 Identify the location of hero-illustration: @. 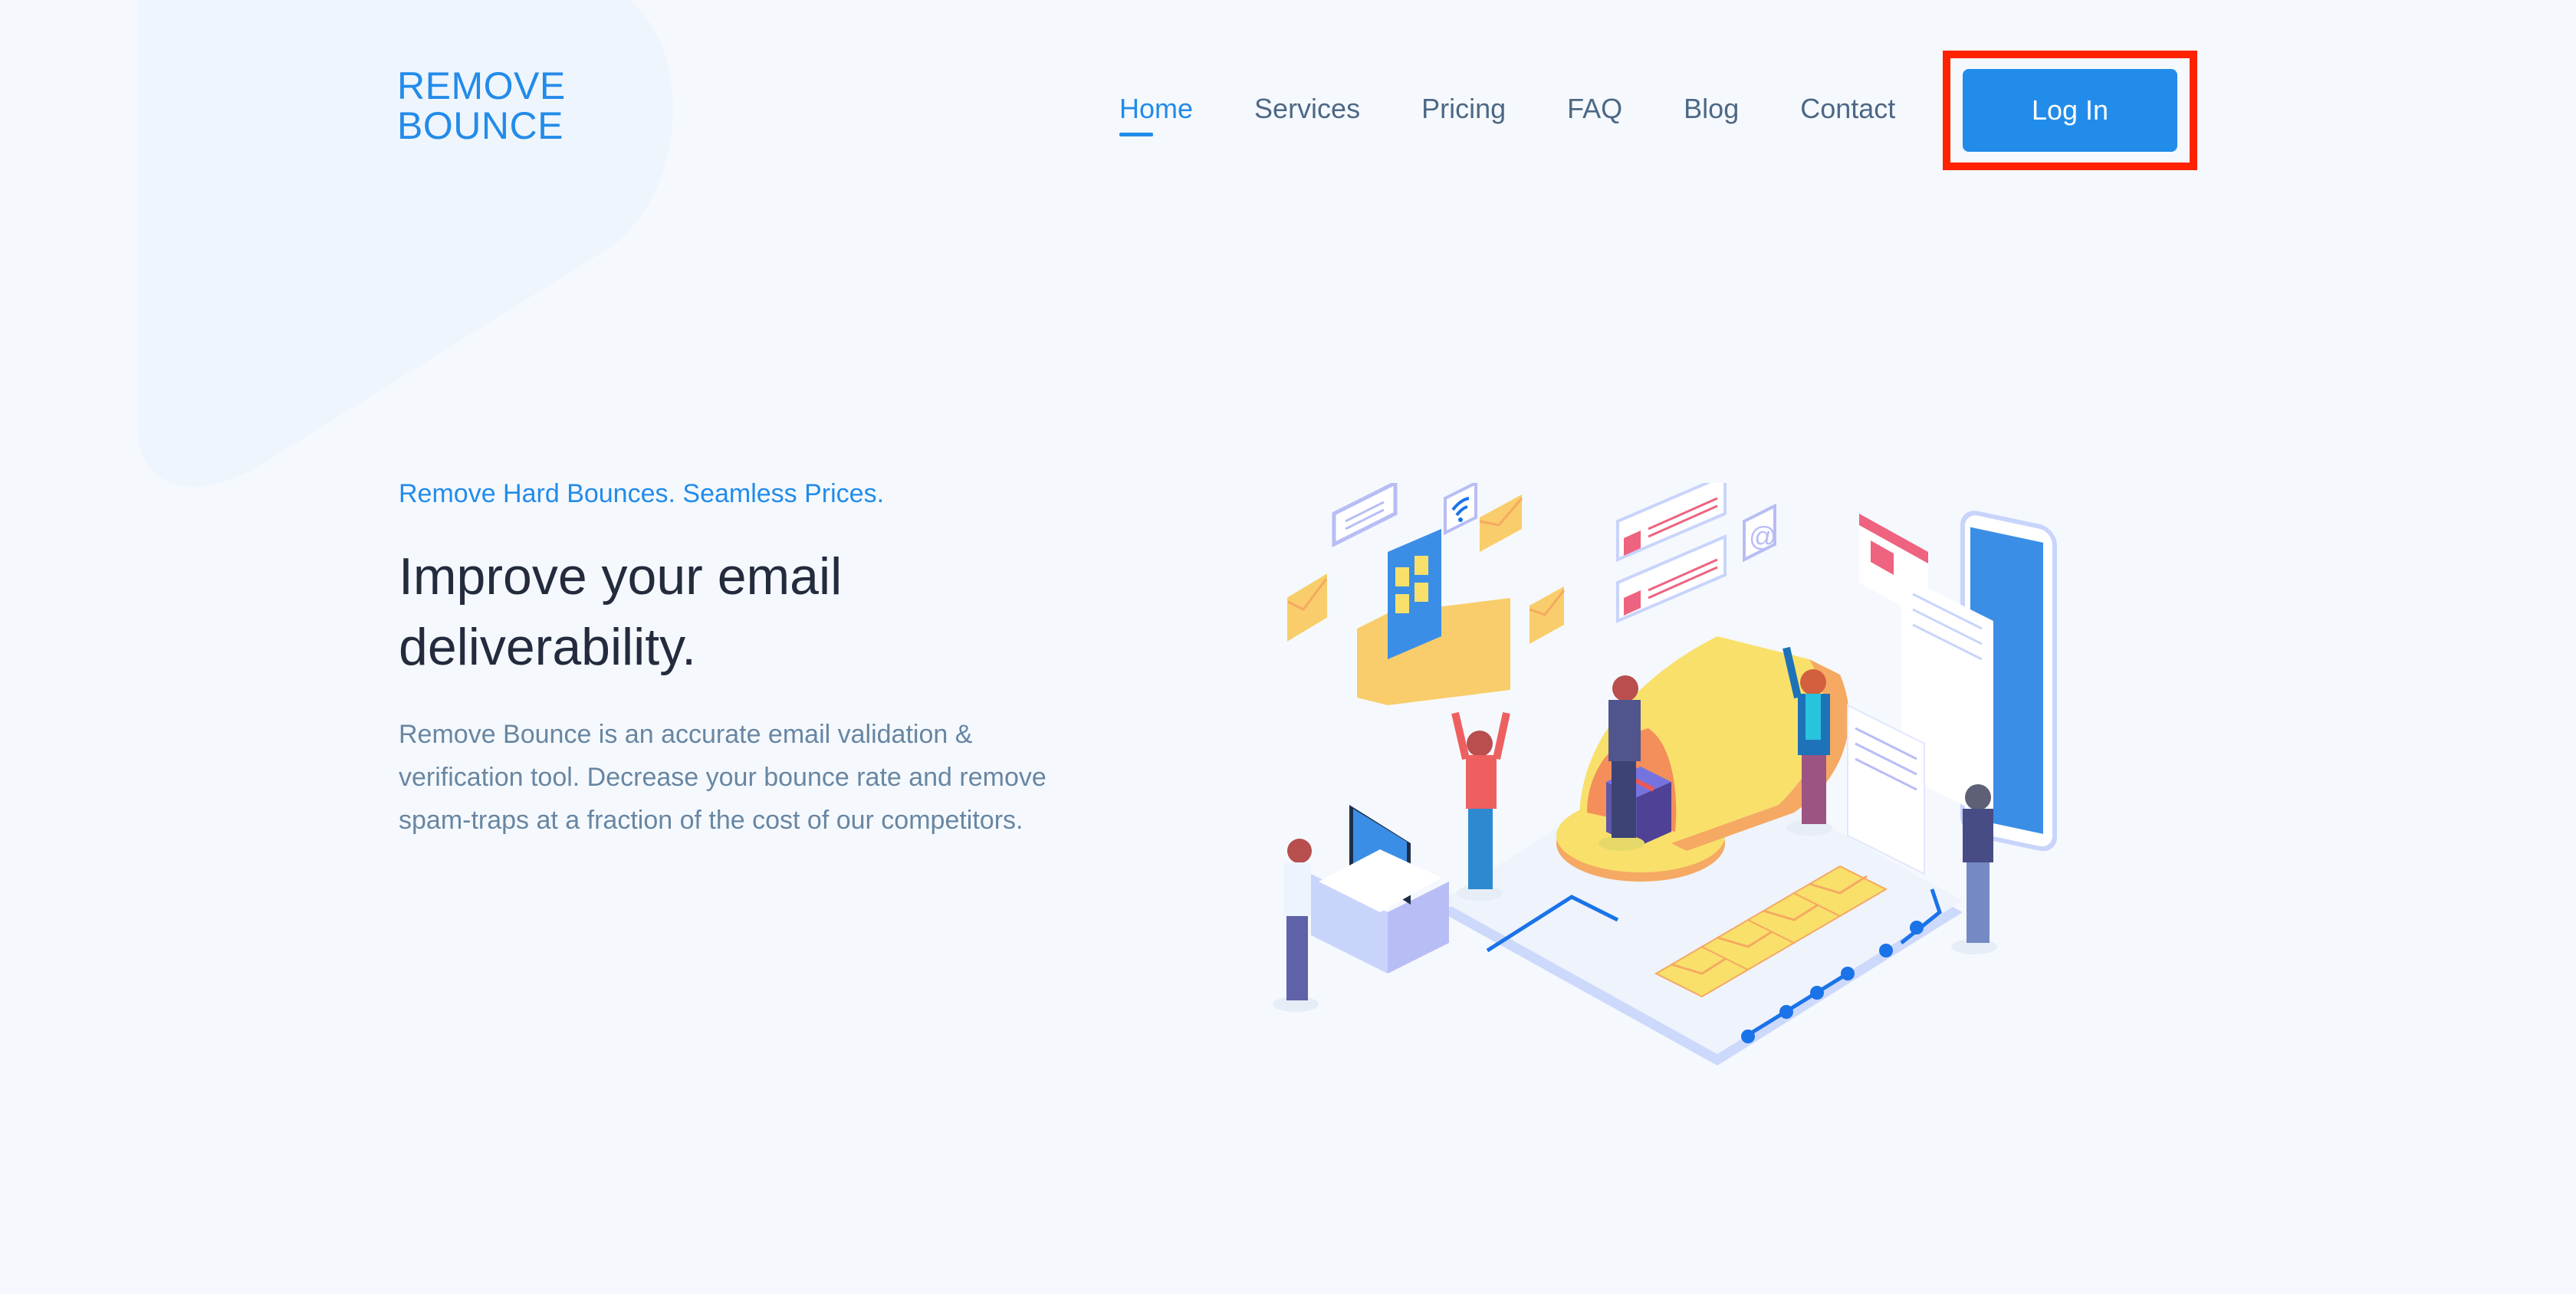
(1665, 775).